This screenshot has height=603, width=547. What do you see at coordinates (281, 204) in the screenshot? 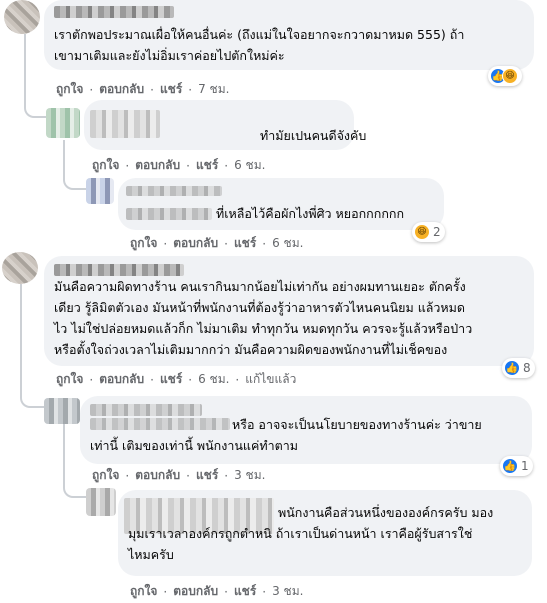
I see `comment-bubble: ที่เหลือไว้คือผักไงพี่ศิว หยอกกกกกก` at bounding box center [281, 204].